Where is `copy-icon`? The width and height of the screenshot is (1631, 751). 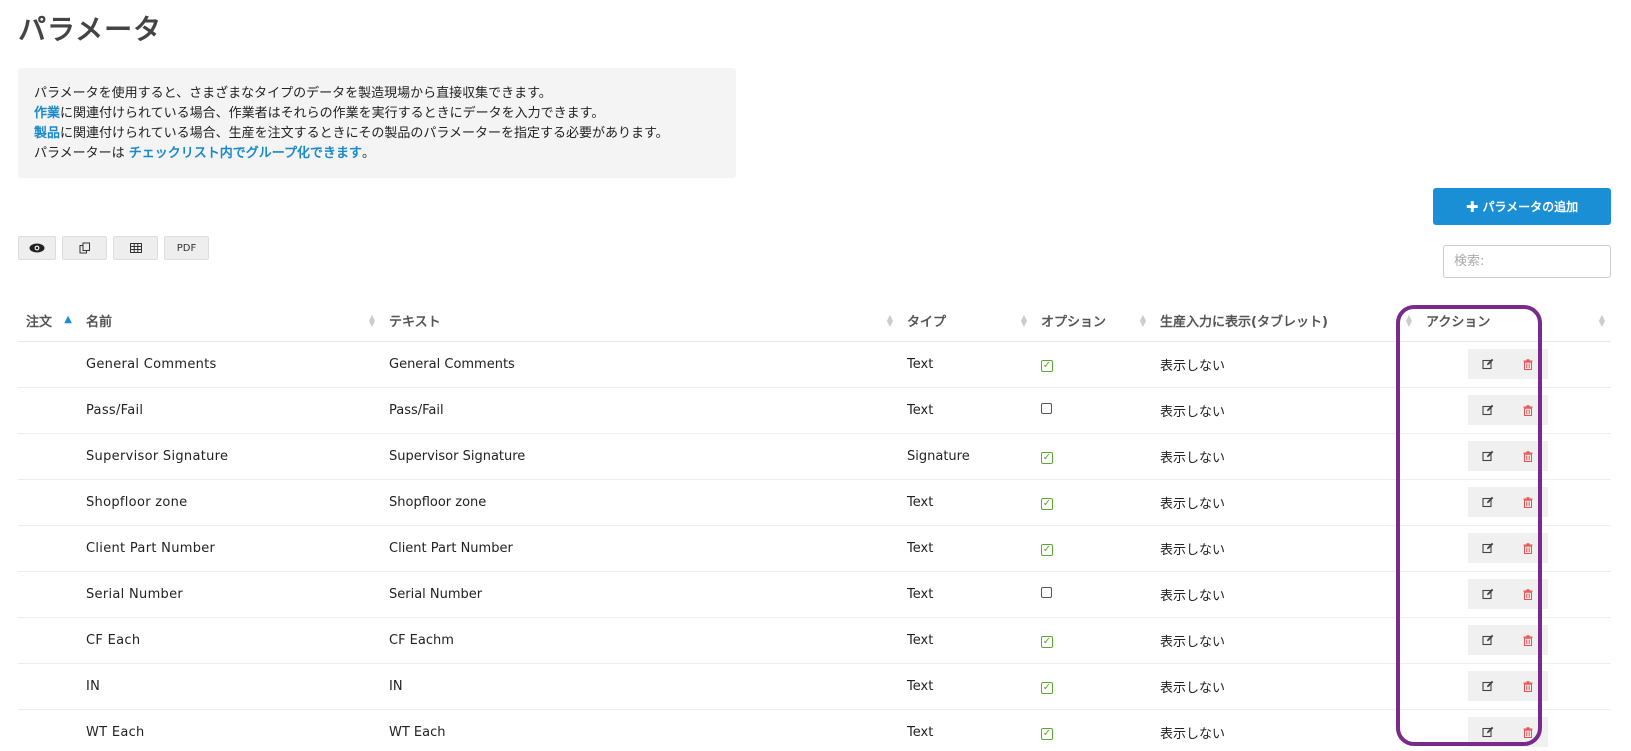 copy-icon is located at coordinates (84, 248).